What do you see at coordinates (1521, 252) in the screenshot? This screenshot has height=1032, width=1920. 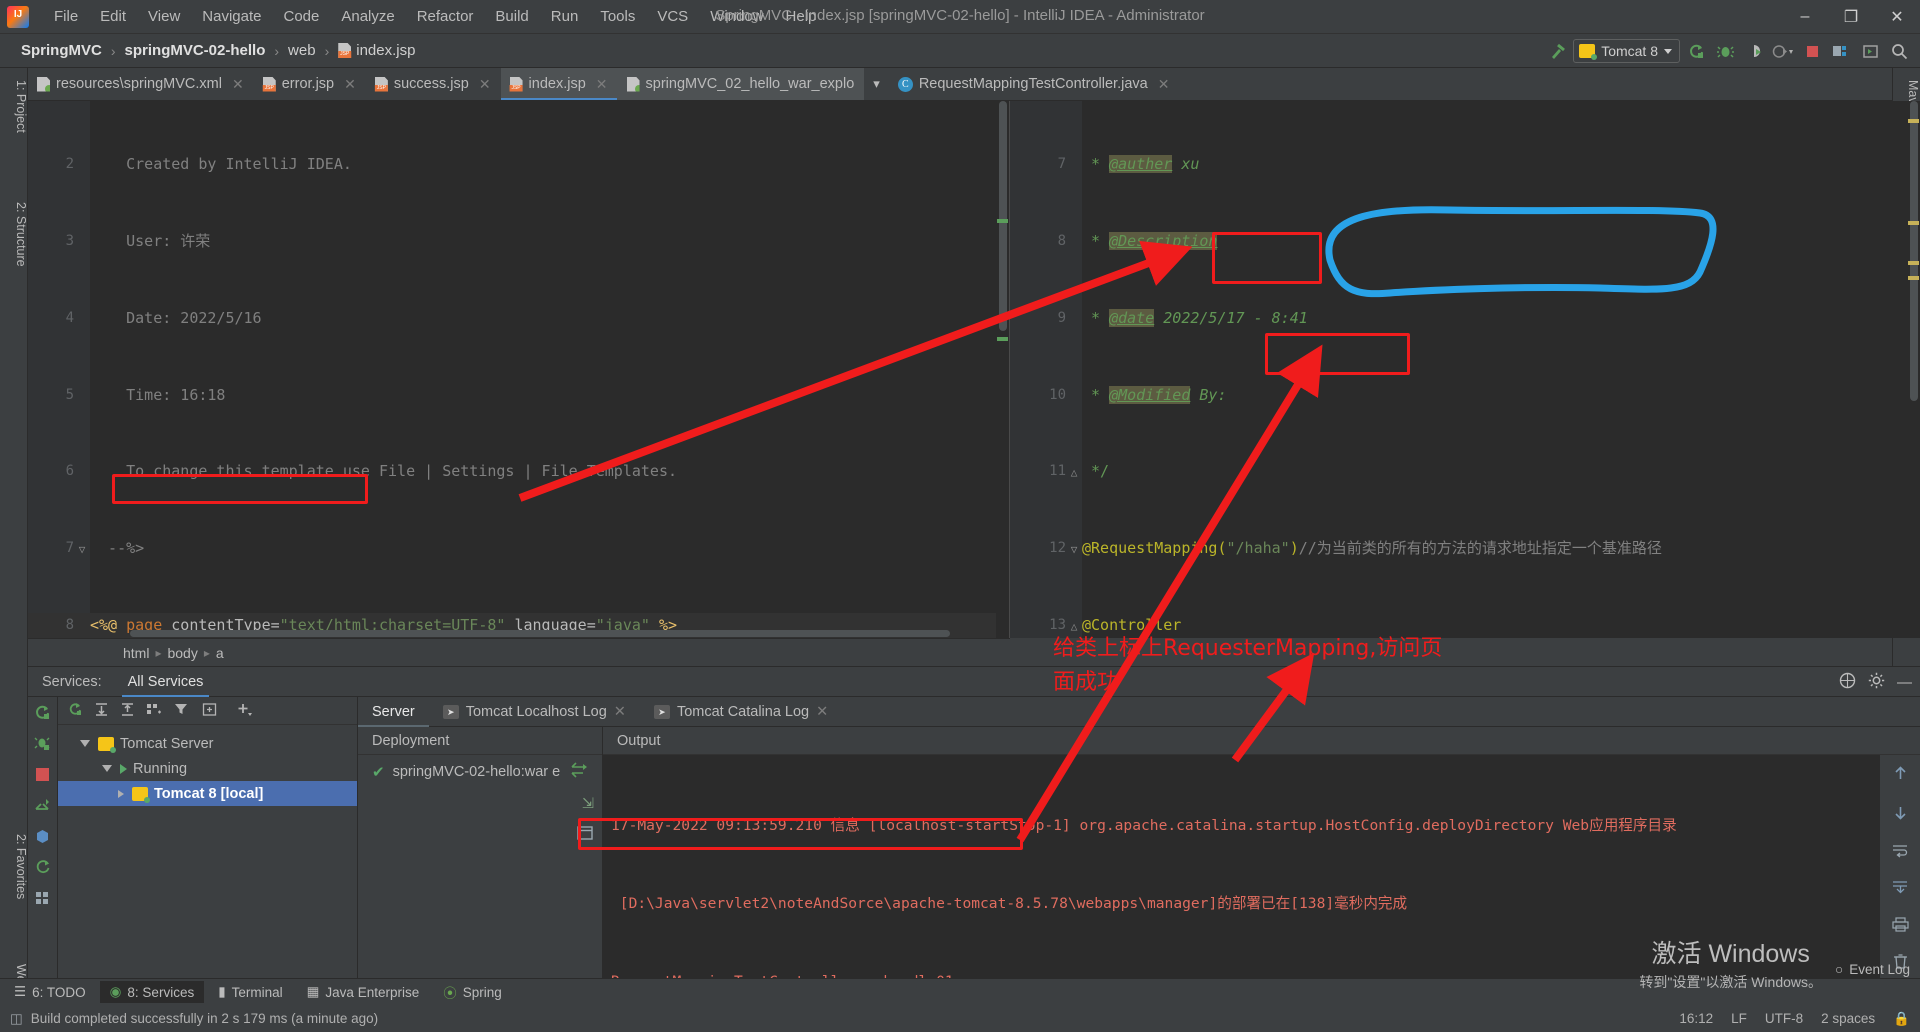 I see `annotation-blue-circle` at bounding box center [1521, 252].